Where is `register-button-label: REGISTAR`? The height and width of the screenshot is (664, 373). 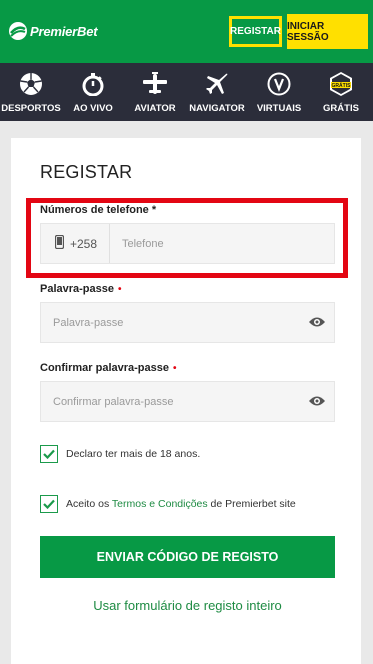 register-button-label: REGISTAR is located at coordinates (255, 31).